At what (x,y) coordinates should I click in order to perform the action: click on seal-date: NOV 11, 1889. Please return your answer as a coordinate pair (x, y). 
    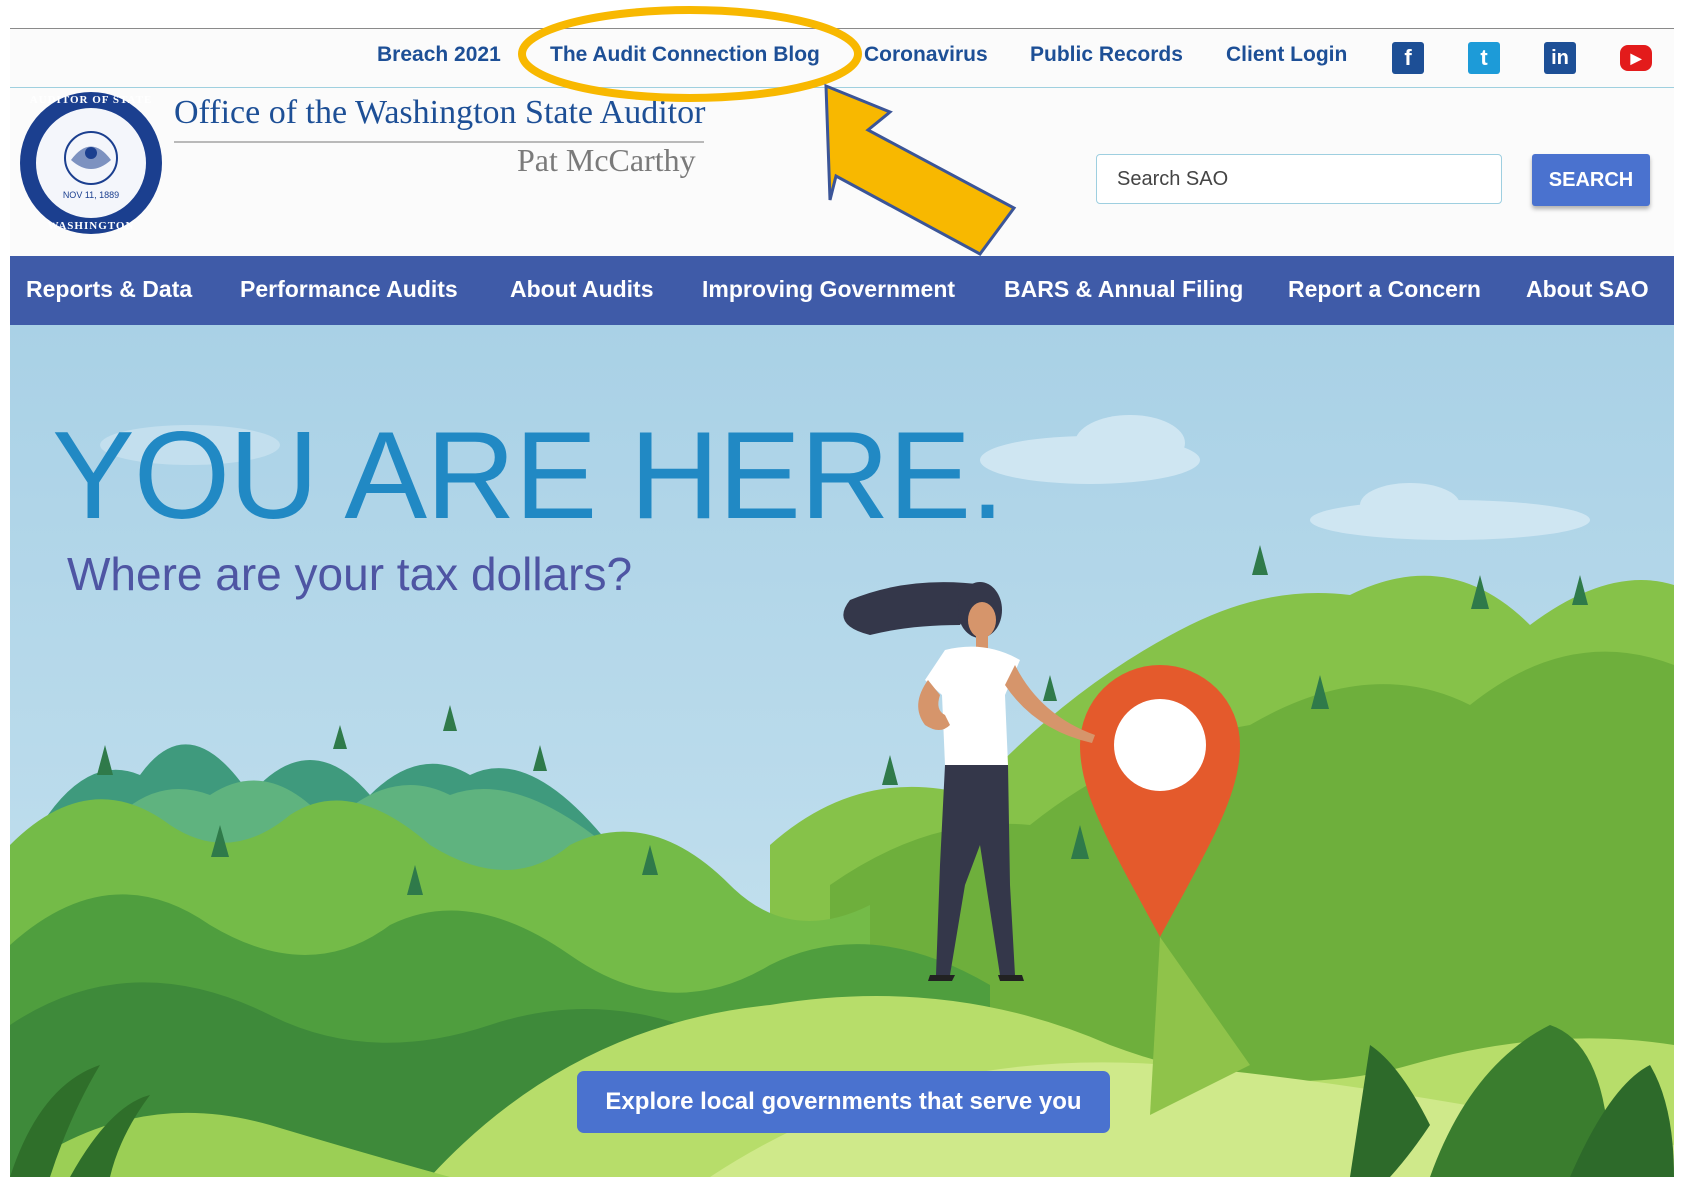
    Looking at the image, I should click on (91, 195).